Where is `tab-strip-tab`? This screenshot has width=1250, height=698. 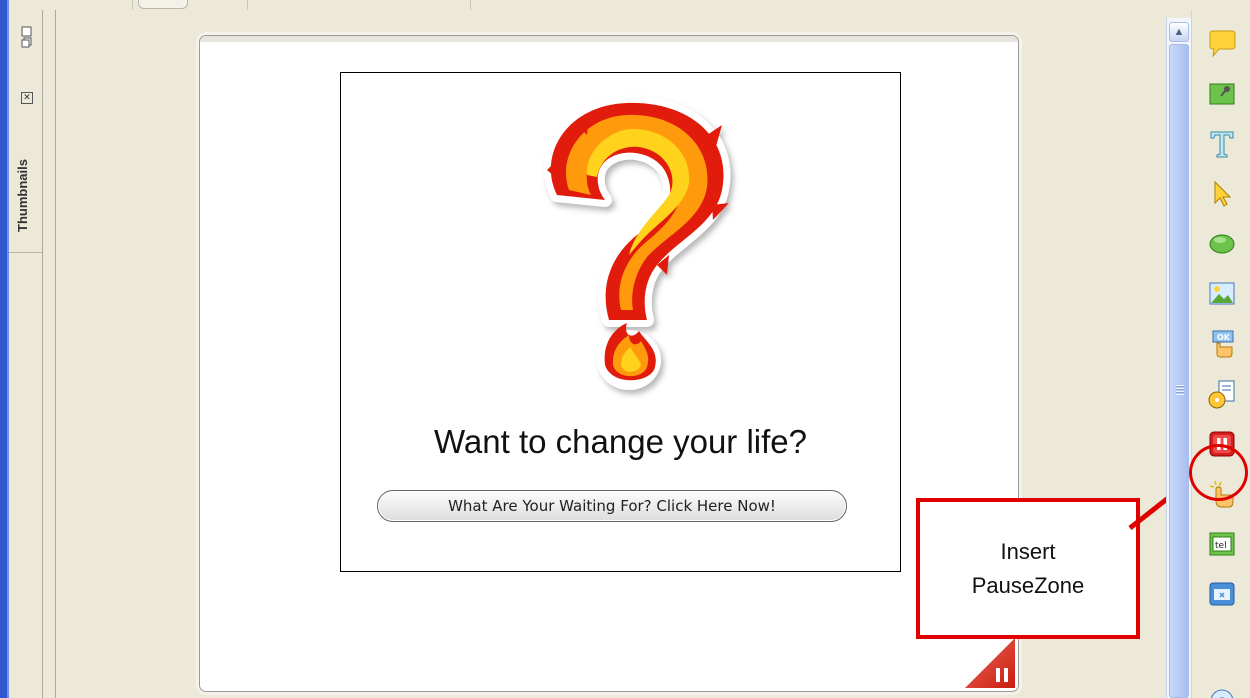 tab-strip-tab is located at coordinates (163, 4).